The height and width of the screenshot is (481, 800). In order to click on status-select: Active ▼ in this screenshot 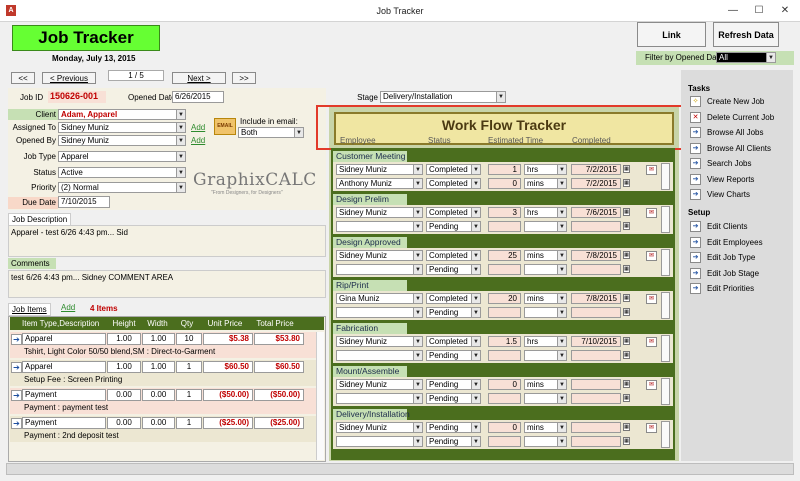, I will do `click(122, 172)`.